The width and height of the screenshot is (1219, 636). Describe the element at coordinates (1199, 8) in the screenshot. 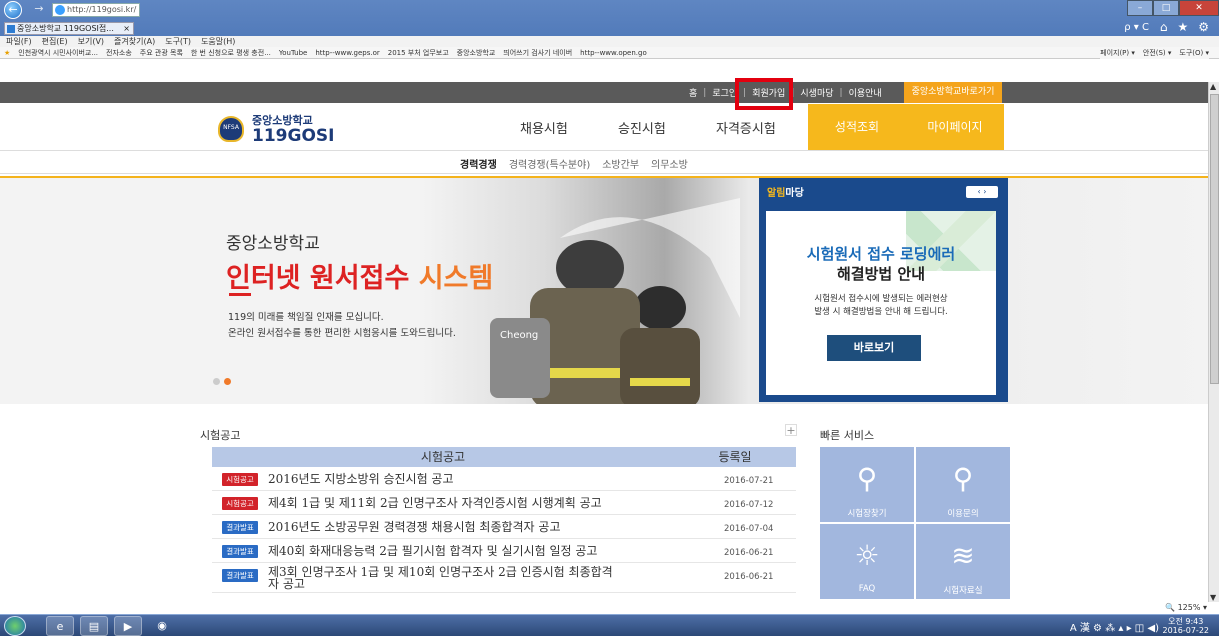

I see `close-window-button: ✕` at that location.